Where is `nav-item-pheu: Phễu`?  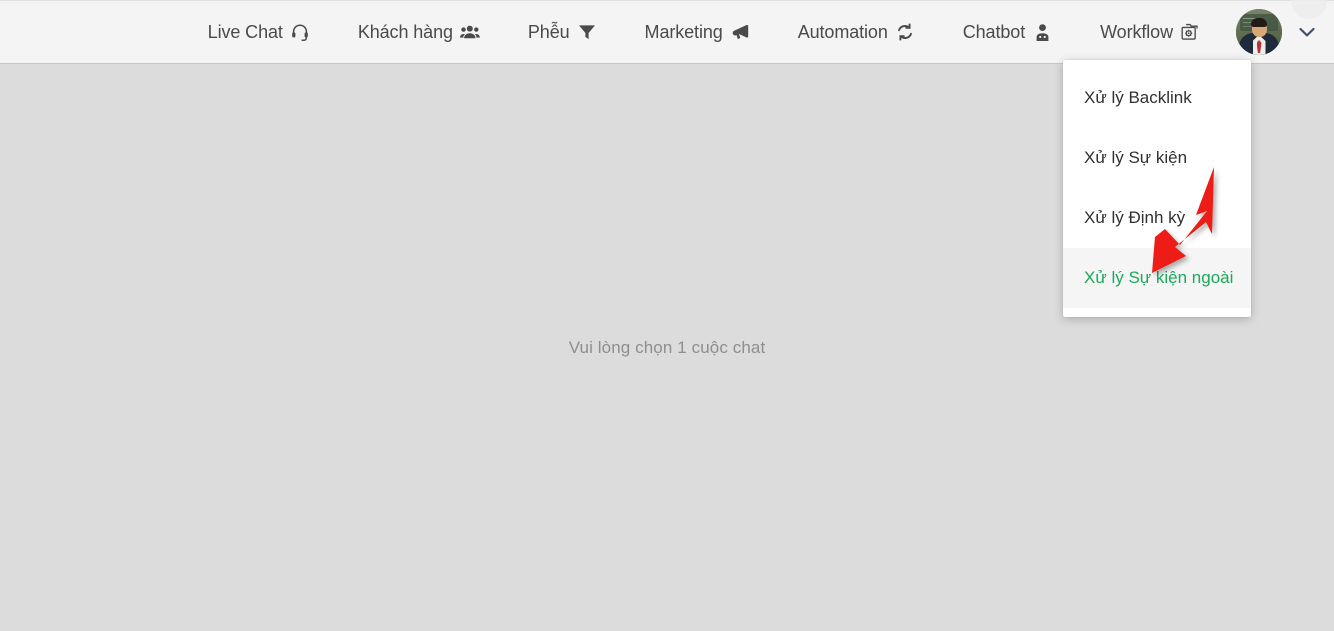
nav-item-pheu: Phễu is located at coordinates (562, 32).